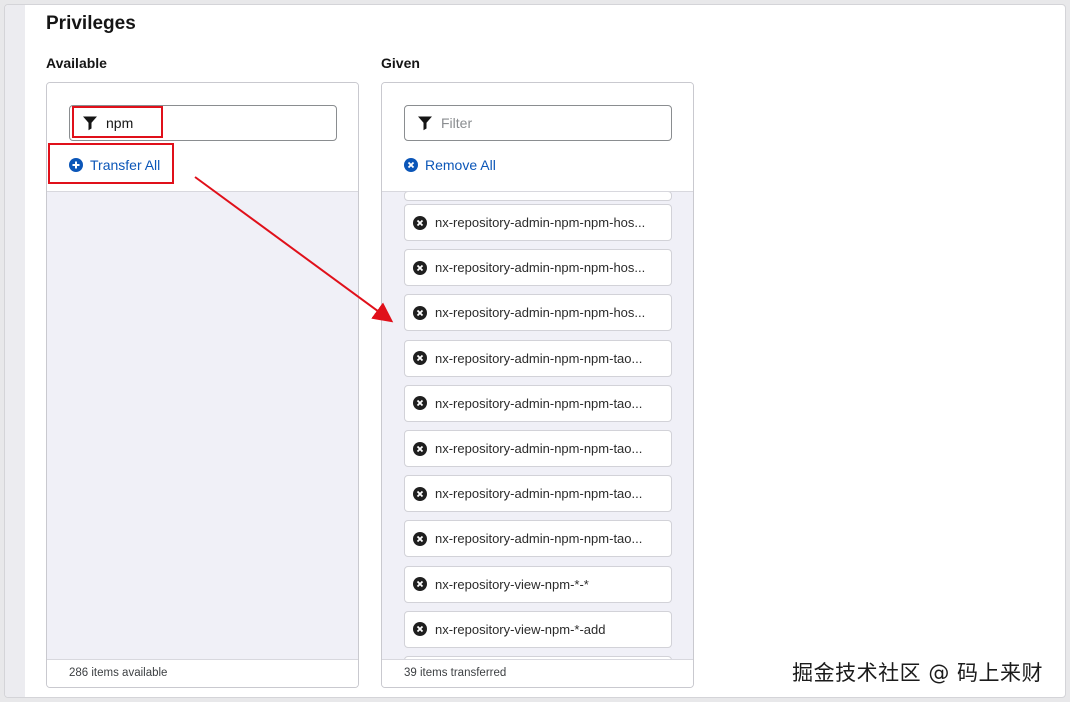 The image size is (1070, 702). Describe the element at coordinates (411, 165) in the screenshot. I see `times-circle-icon` at that location.